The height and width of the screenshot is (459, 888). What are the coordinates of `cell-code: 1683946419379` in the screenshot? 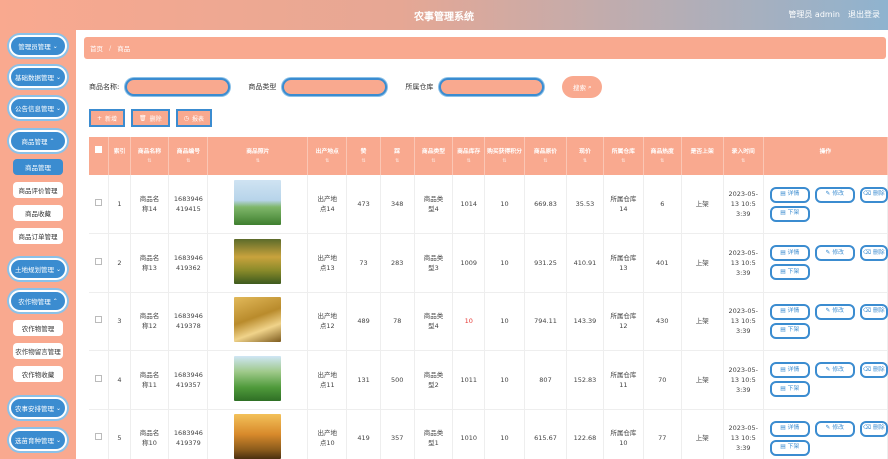 It's located at (188, 434).